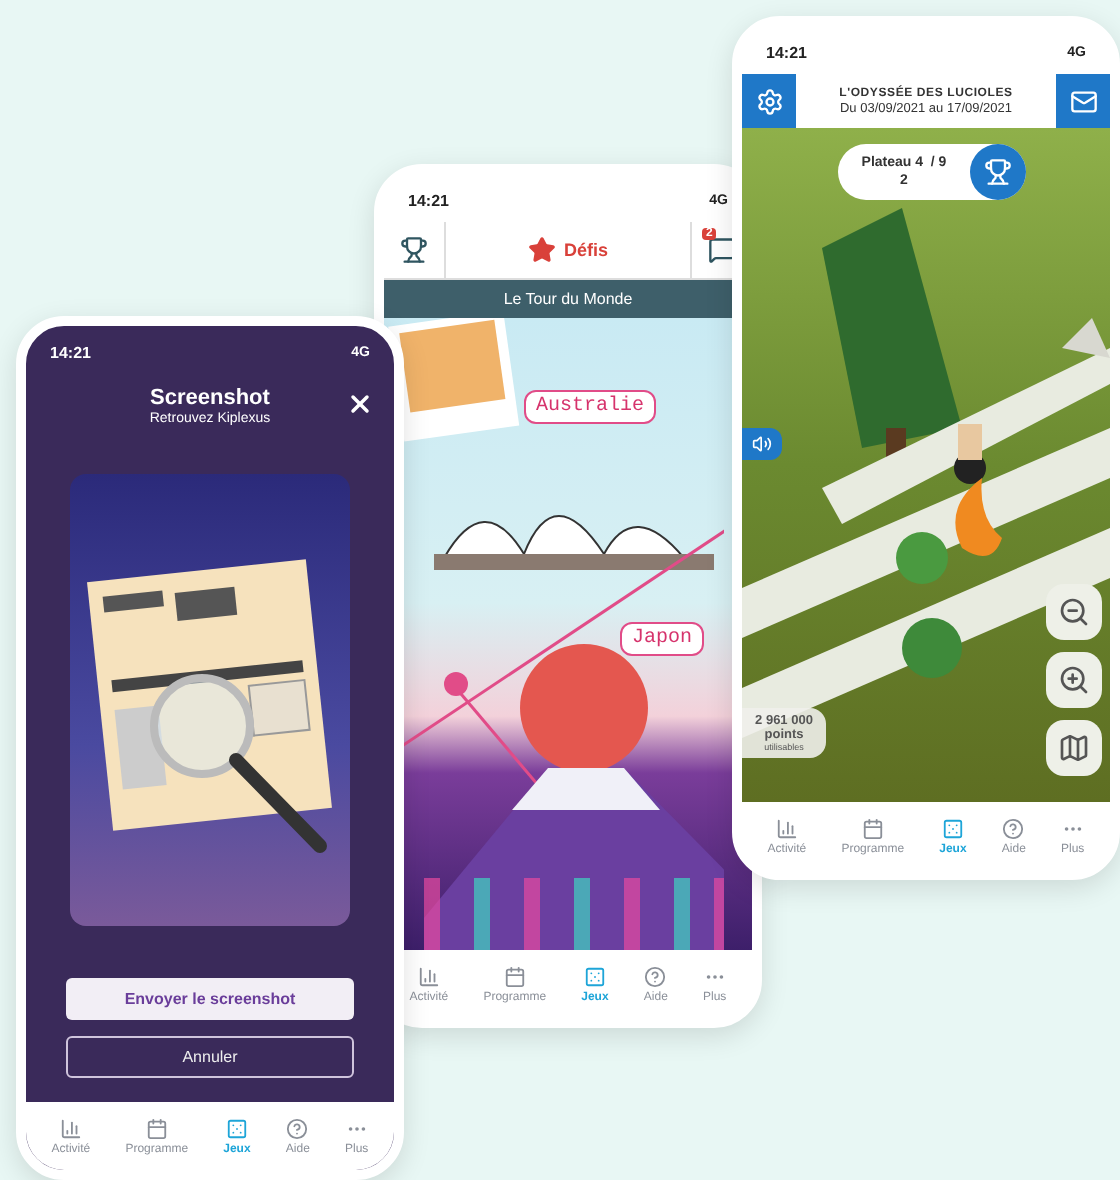 This screenshot has height=1180, width=1120. Describe the element at coordinates (210, 398) in the screenshot. I see `modal-title: Screenshot` at that location.